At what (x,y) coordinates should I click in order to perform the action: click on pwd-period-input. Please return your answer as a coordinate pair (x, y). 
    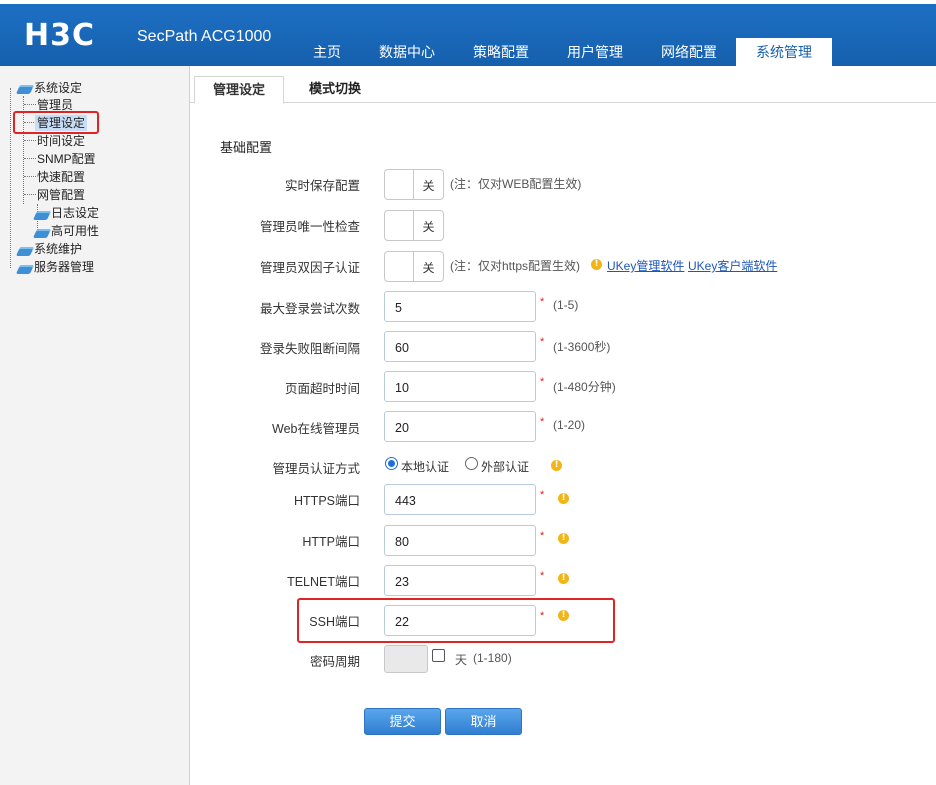
    Looking at the image, I should click on (406, 659).